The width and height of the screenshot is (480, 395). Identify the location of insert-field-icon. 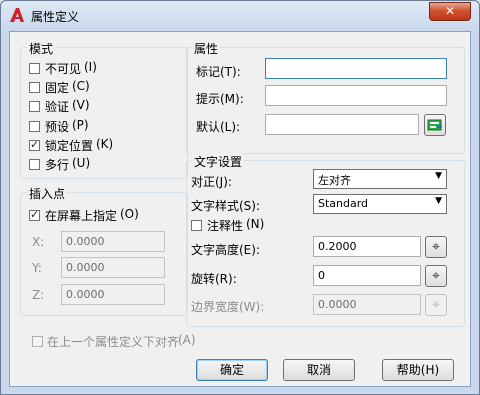
(434, 125).